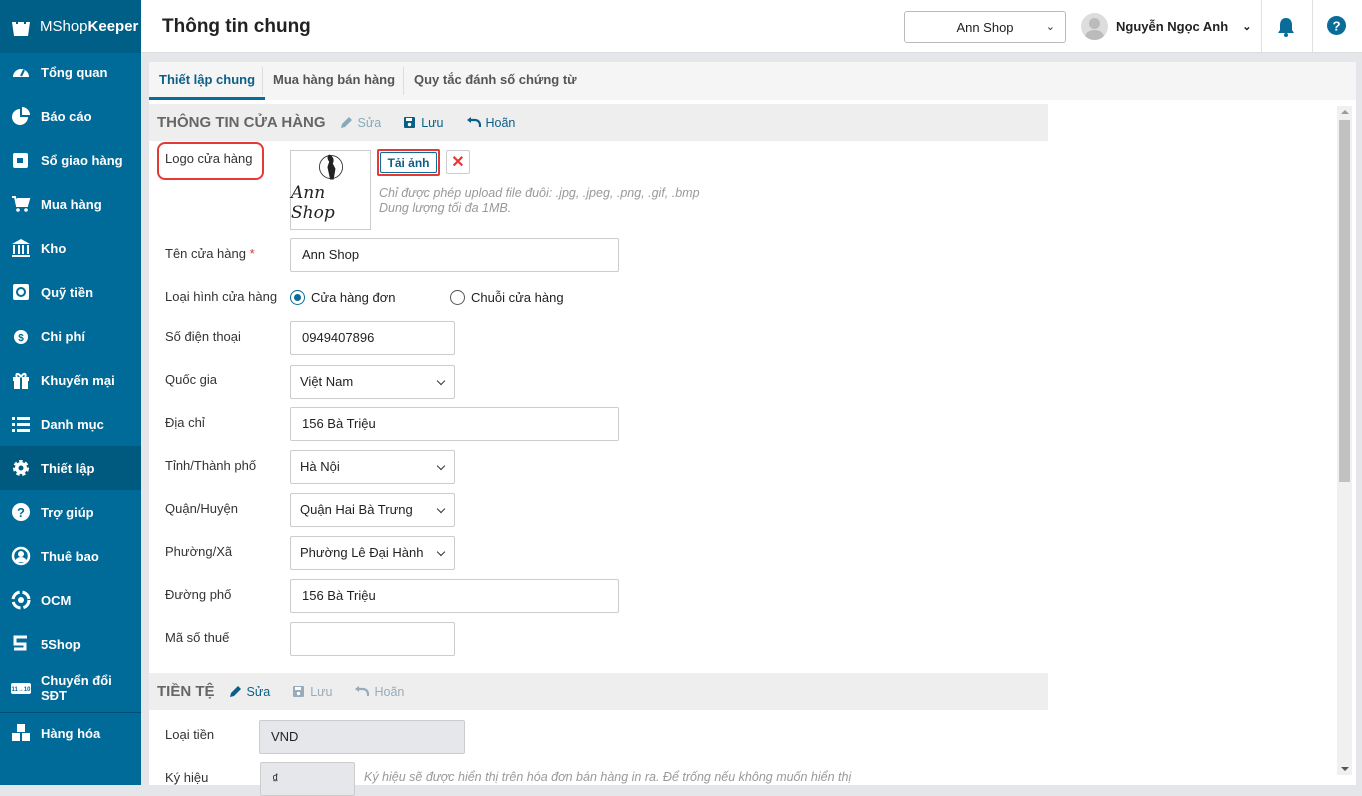  I want to click on shopping-bag-icon, so click(21, 26).